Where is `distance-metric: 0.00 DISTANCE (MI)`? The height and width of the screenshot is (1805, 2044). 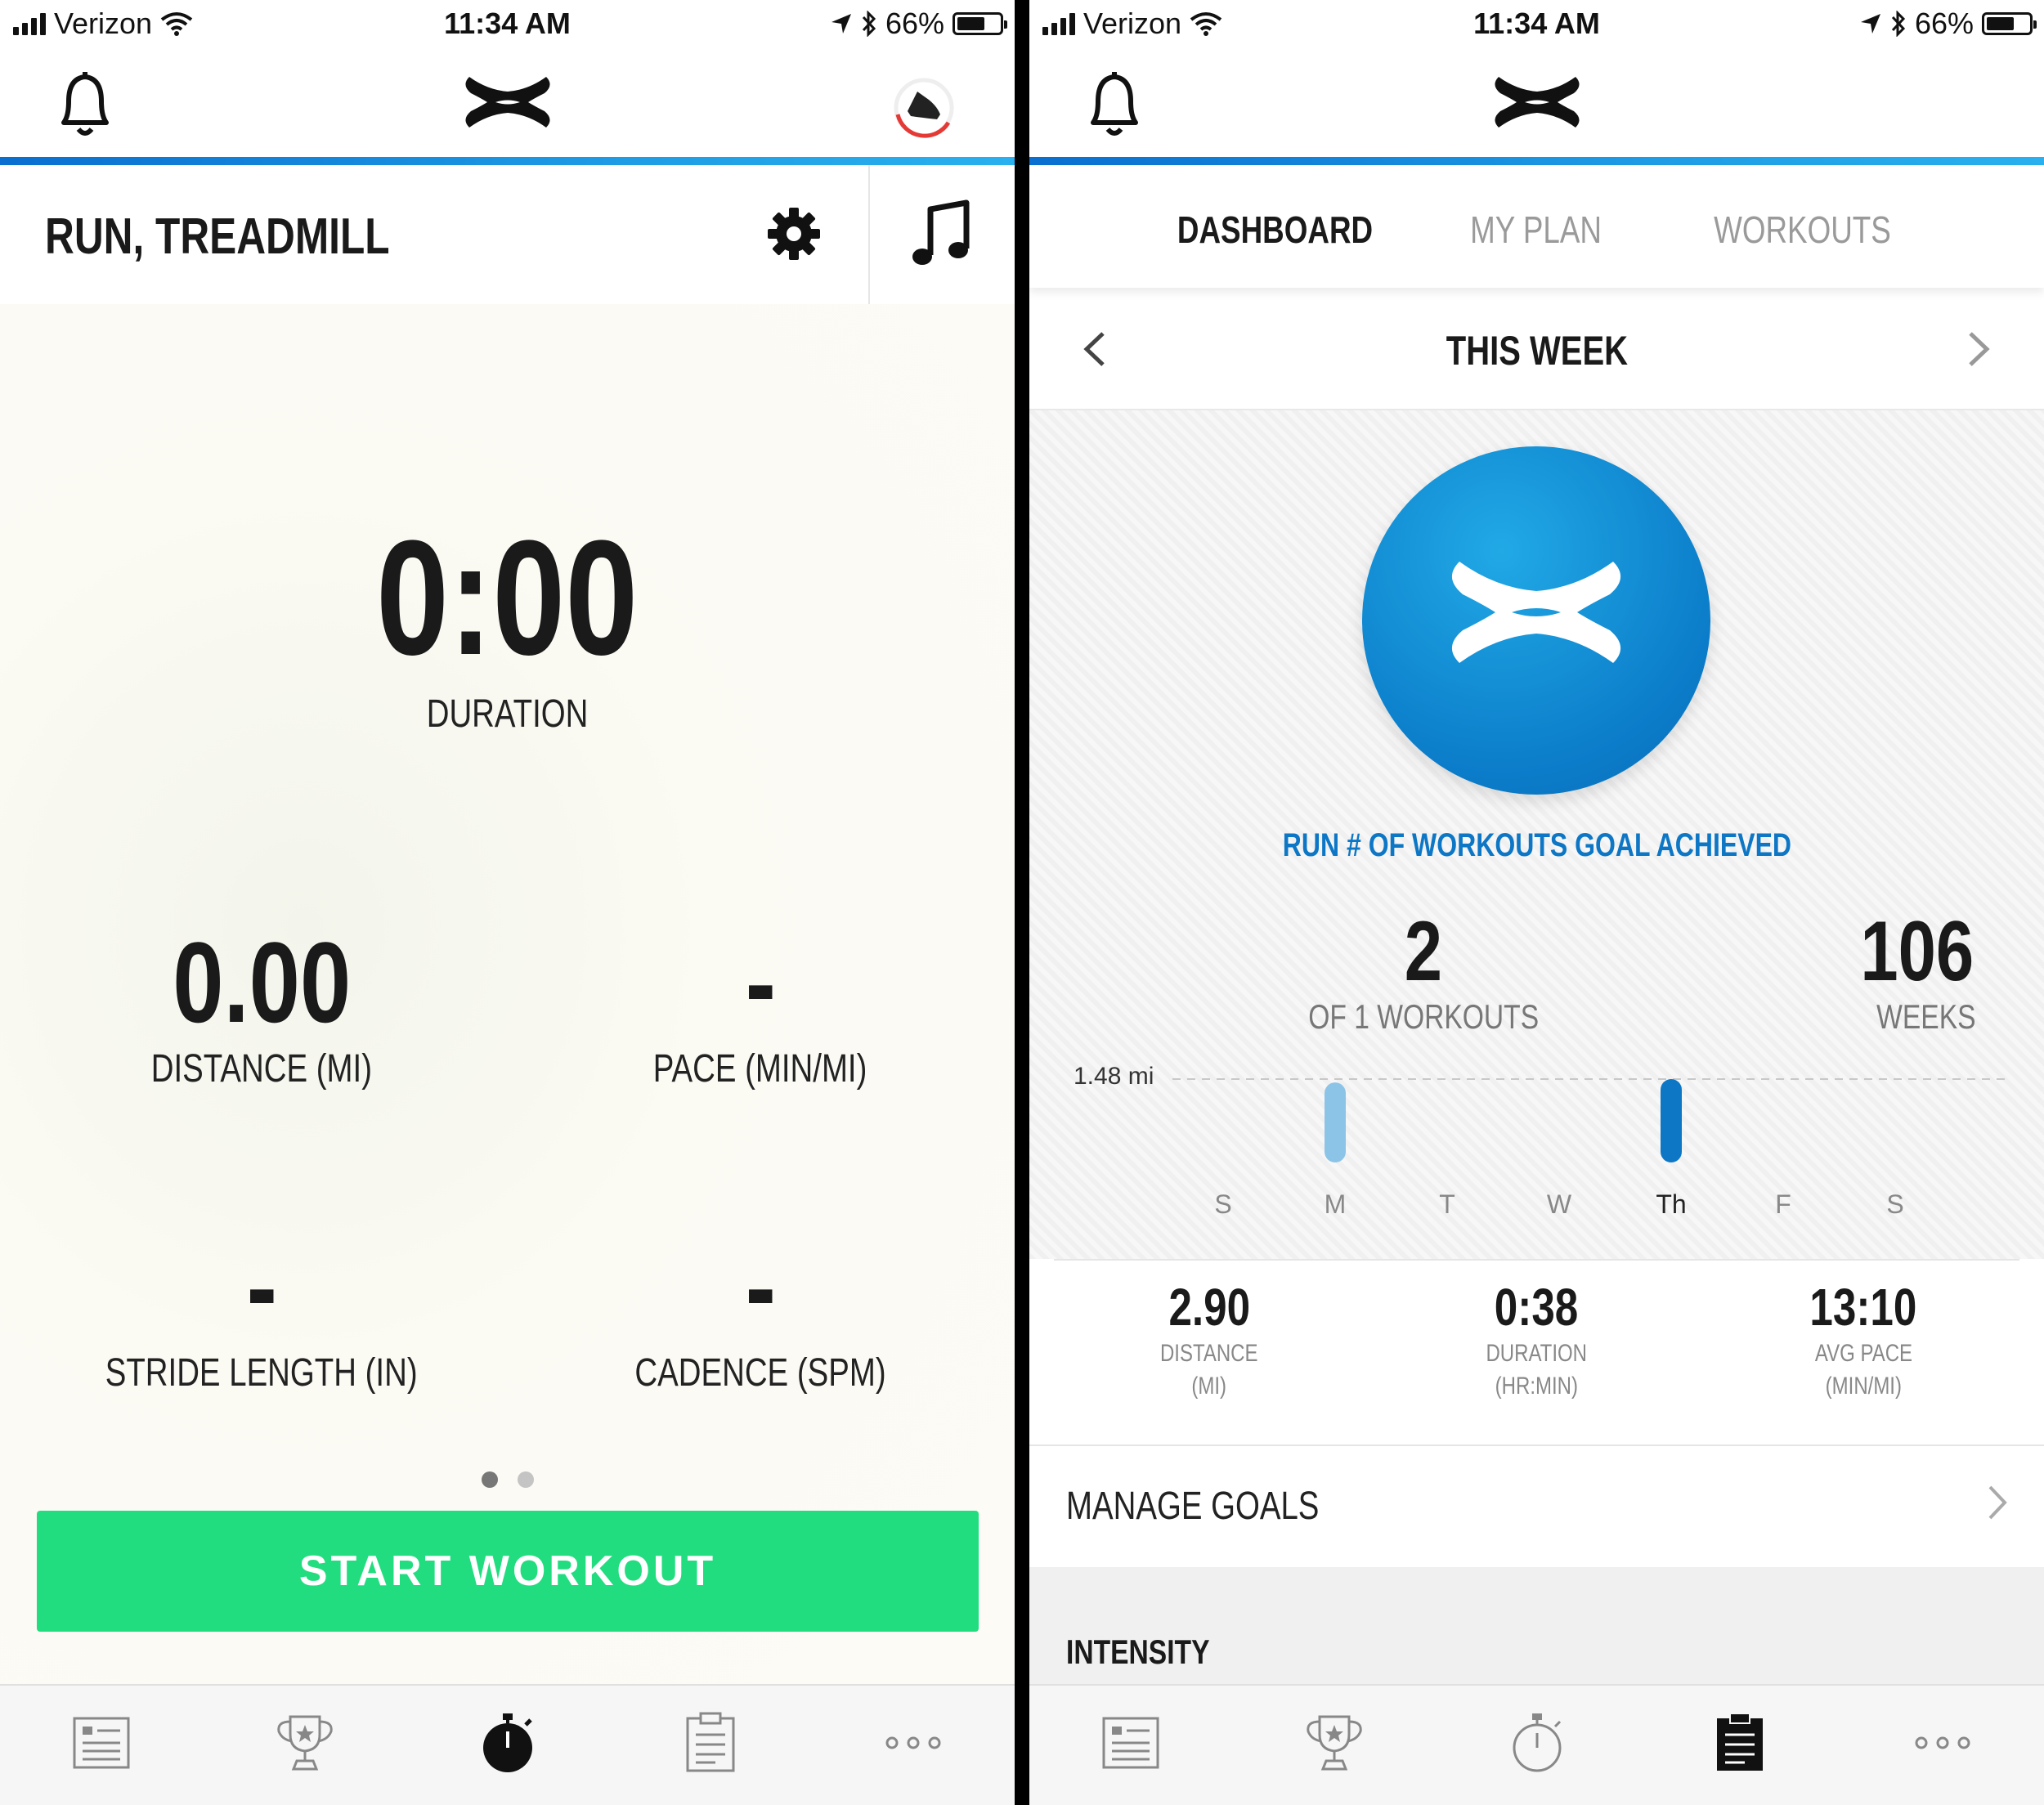
distance-metric: 0.00 DISTANCE (MI) is located at coordinates (261, 1008).